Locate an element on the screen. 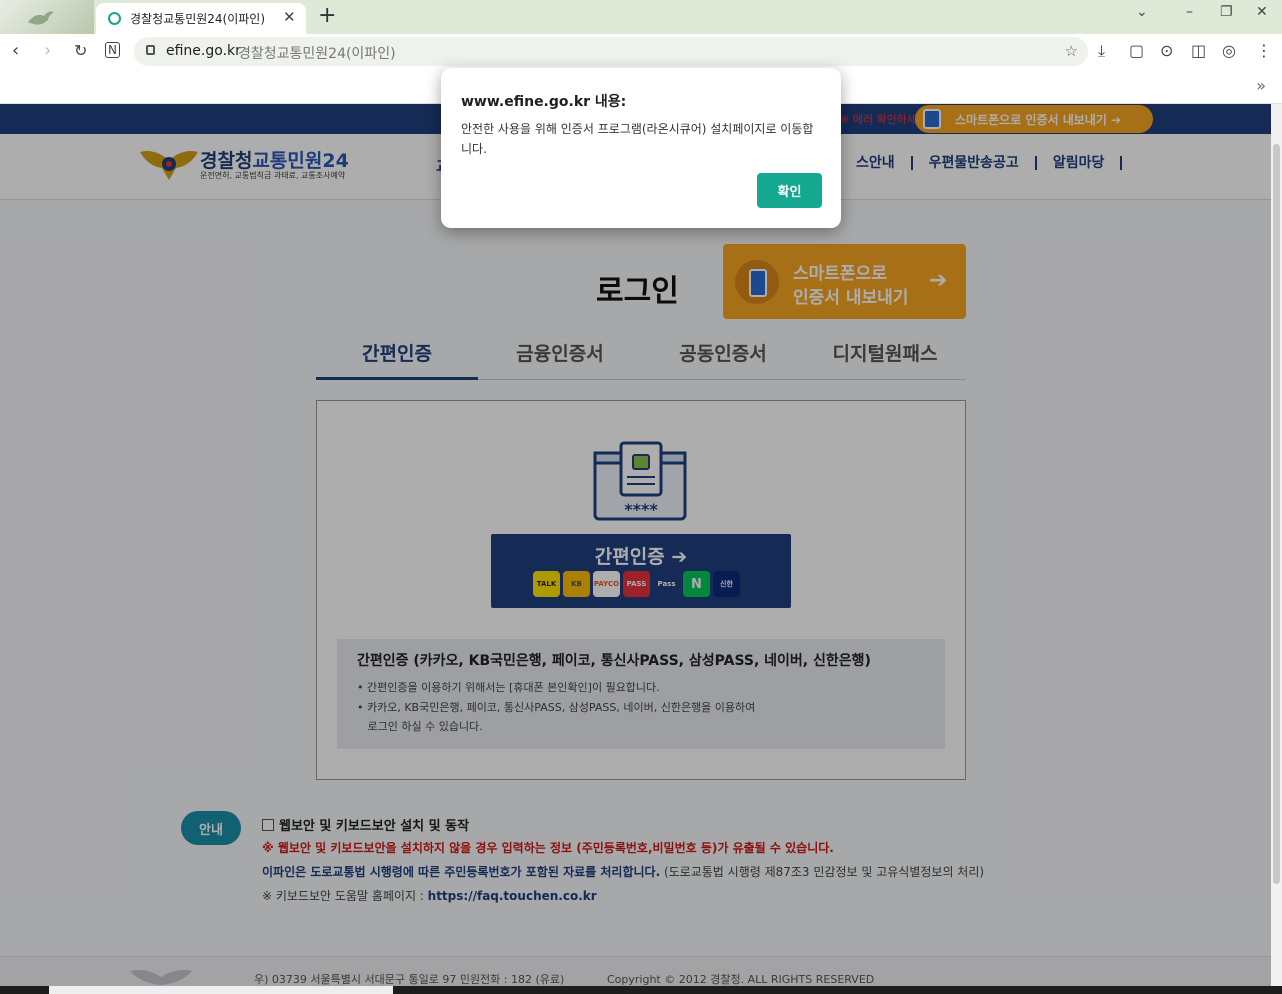 This screenshot has height=994, width=1282. dialog-message: 안전한 사용을 위해 인증서 프로그램(라온시큐어) 설치페이지로 이동합니다. is located at coordinates (637, 139).